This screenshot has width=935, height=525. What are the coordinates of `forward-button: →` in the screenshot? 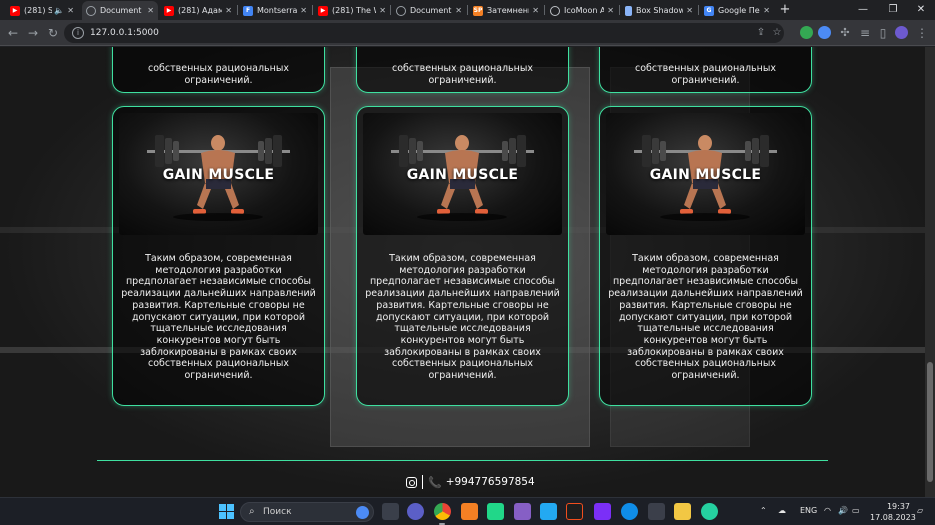 It's located at (33, 33).